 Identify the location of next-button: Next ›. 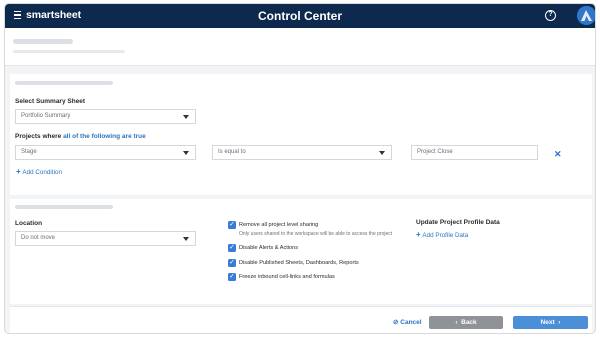
(550, 322).